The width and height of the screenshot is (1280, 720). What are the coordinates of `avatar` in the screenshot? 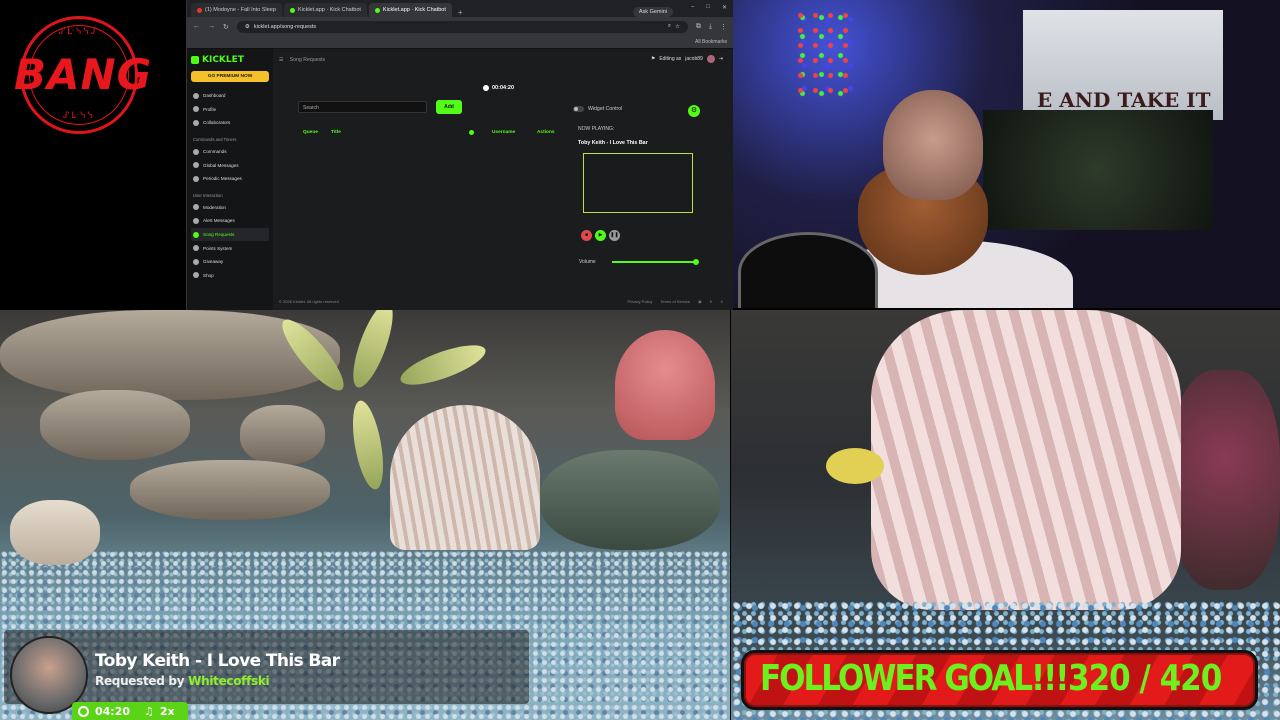 It's located at (710, 59).